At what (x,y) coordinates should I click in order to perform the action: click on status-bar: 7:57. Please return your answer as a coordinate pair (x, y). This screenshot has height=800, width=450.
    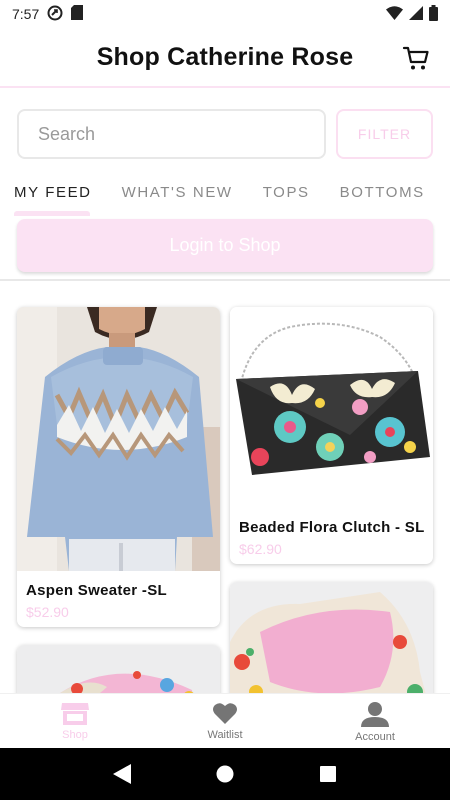
    Looking at the image, I should click on (225, 14).